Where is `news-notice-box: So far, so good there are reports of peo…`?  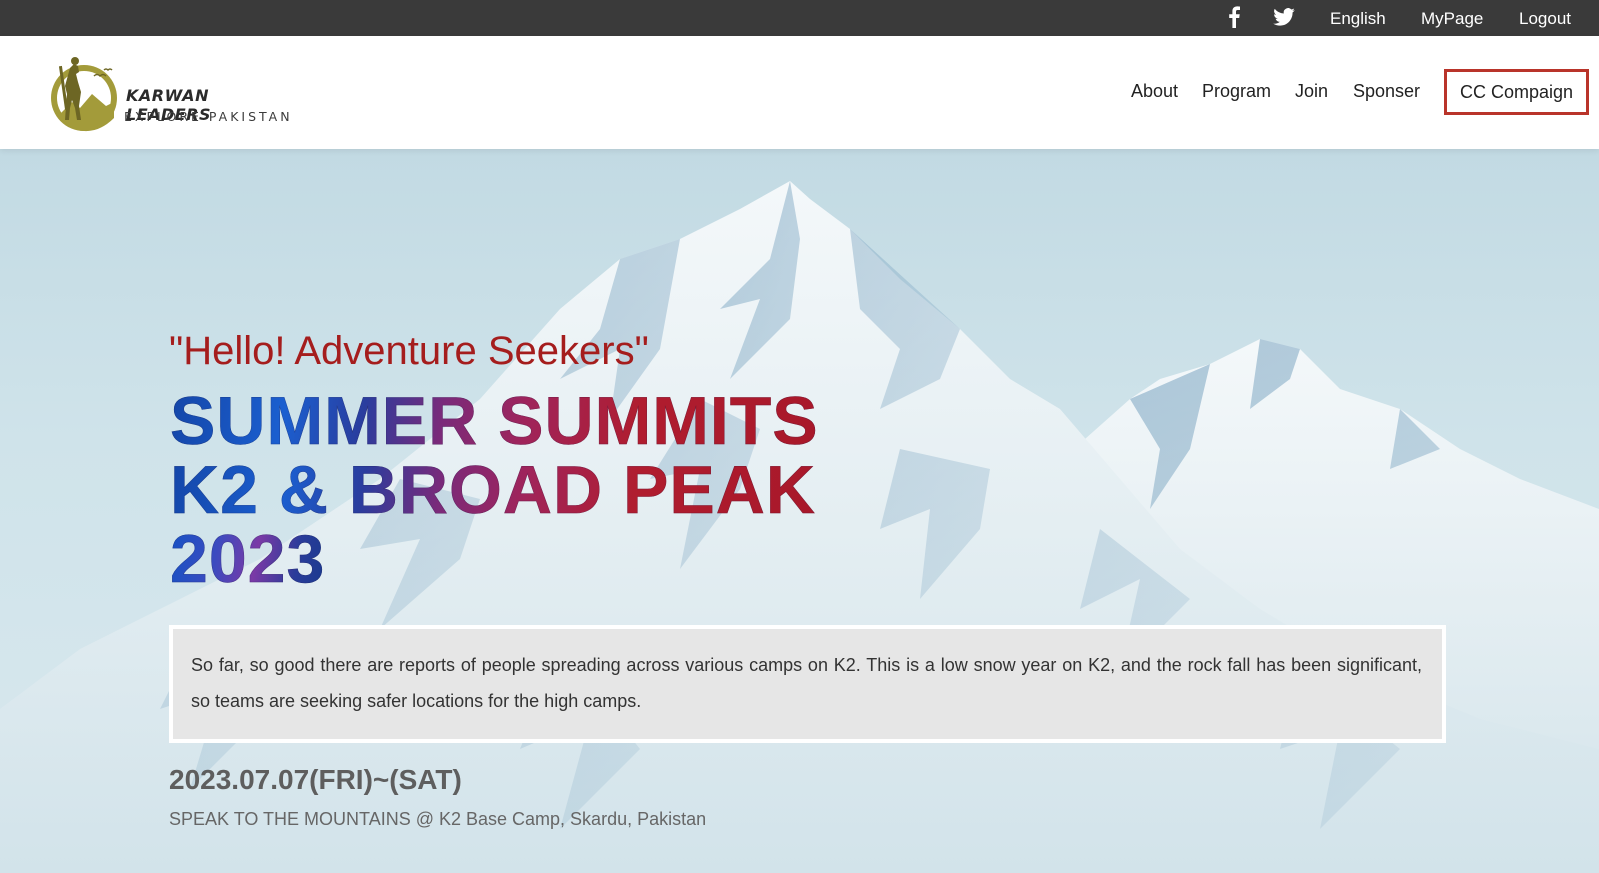
news-notice-box: So far, so good there are reports of peo… is located at coordinates (807, 684).